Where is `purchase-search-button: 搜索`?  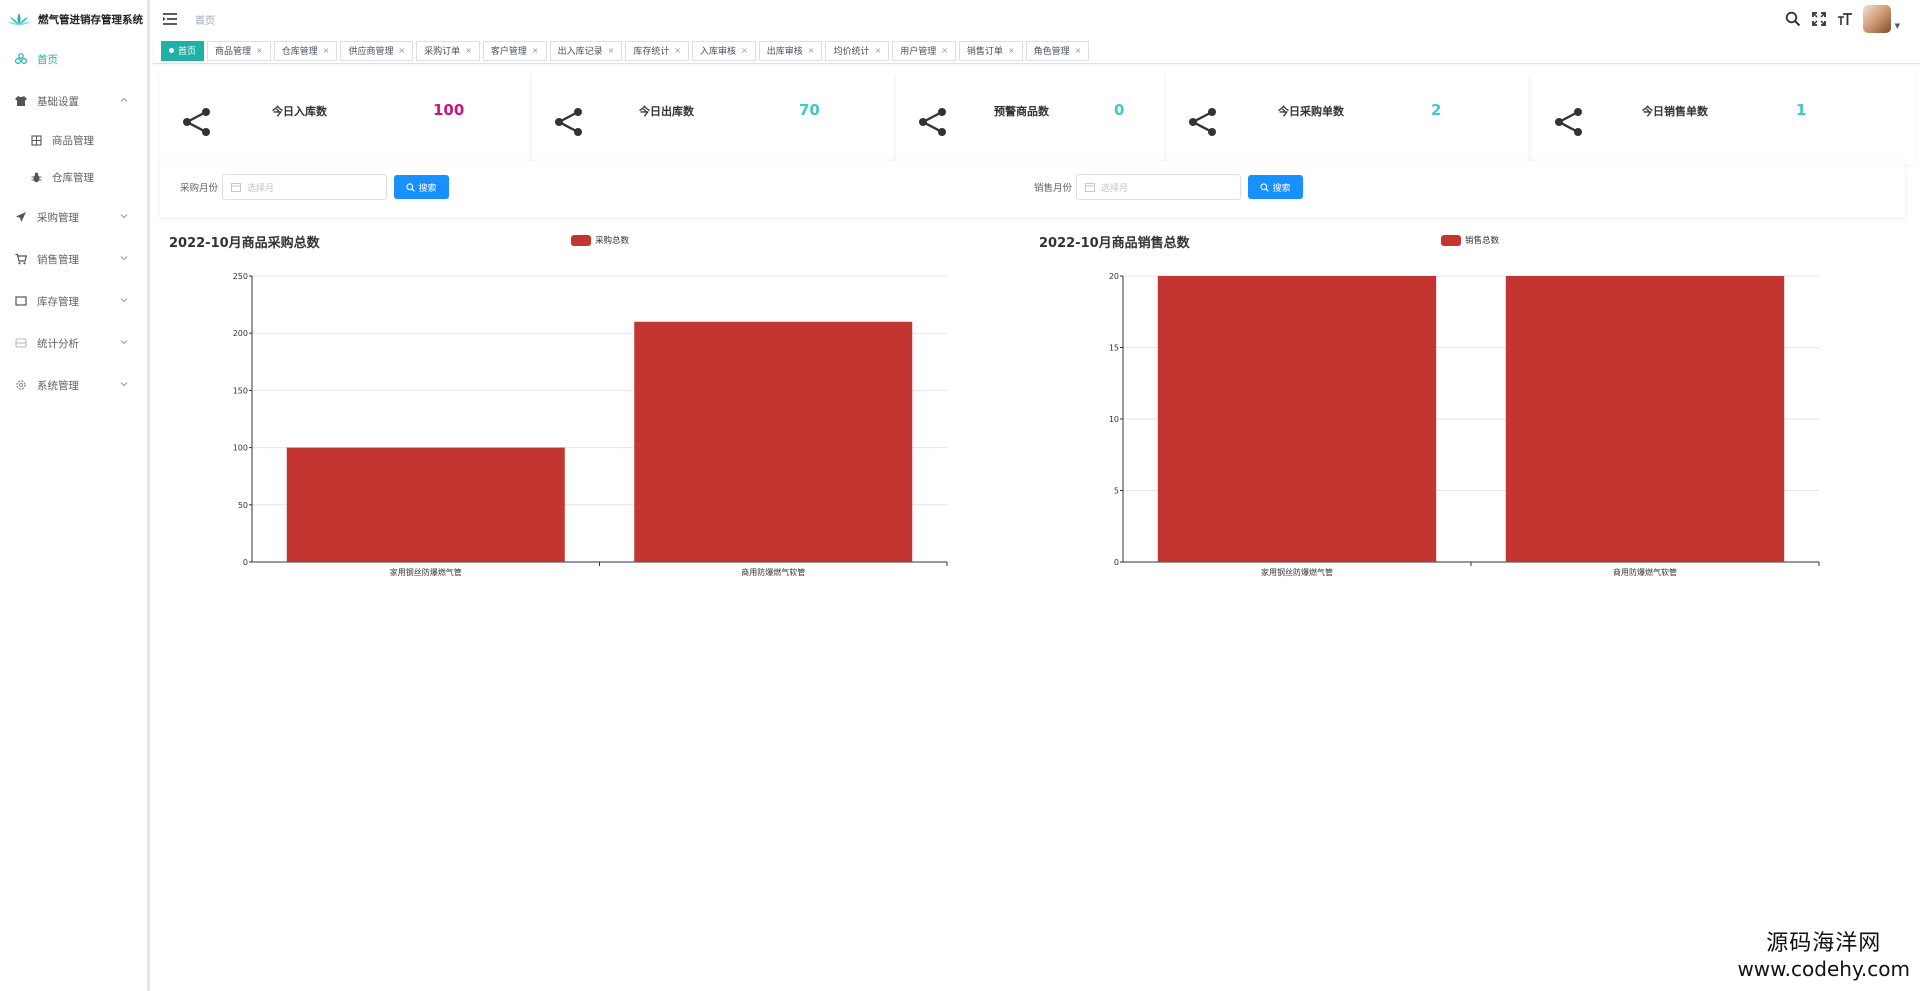 purchase-search-button: 搜索 is located at coordinates (421, 187).